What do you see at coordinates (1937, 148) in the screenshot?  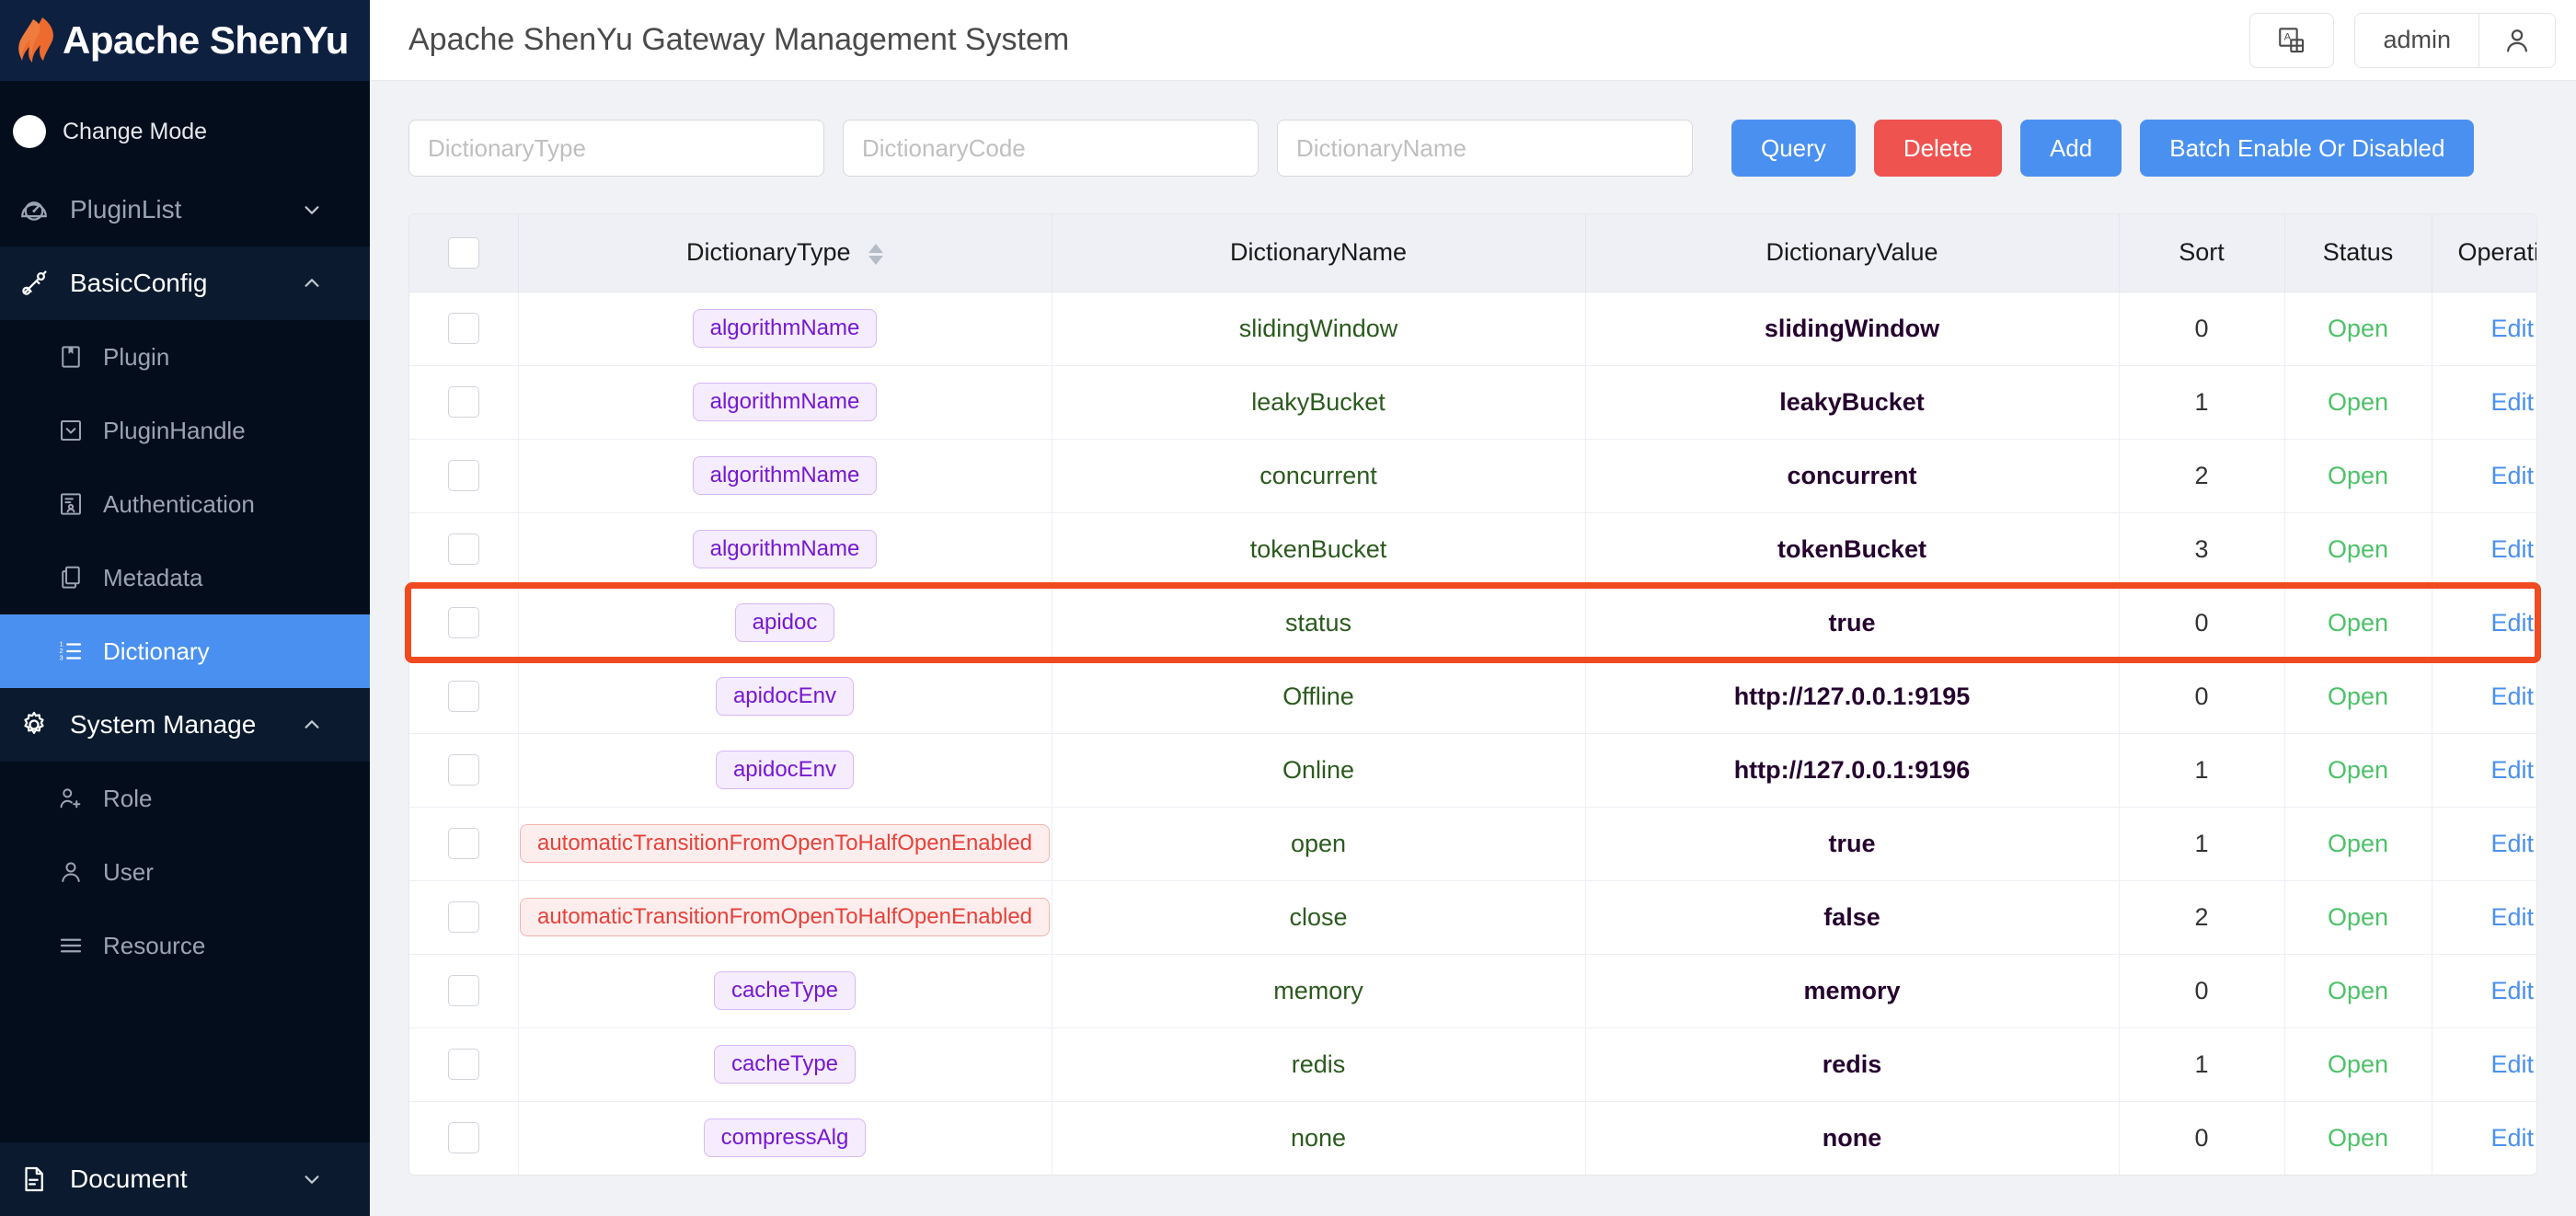 I see `delete-button: Delete` at bounding box center [1937, 148].